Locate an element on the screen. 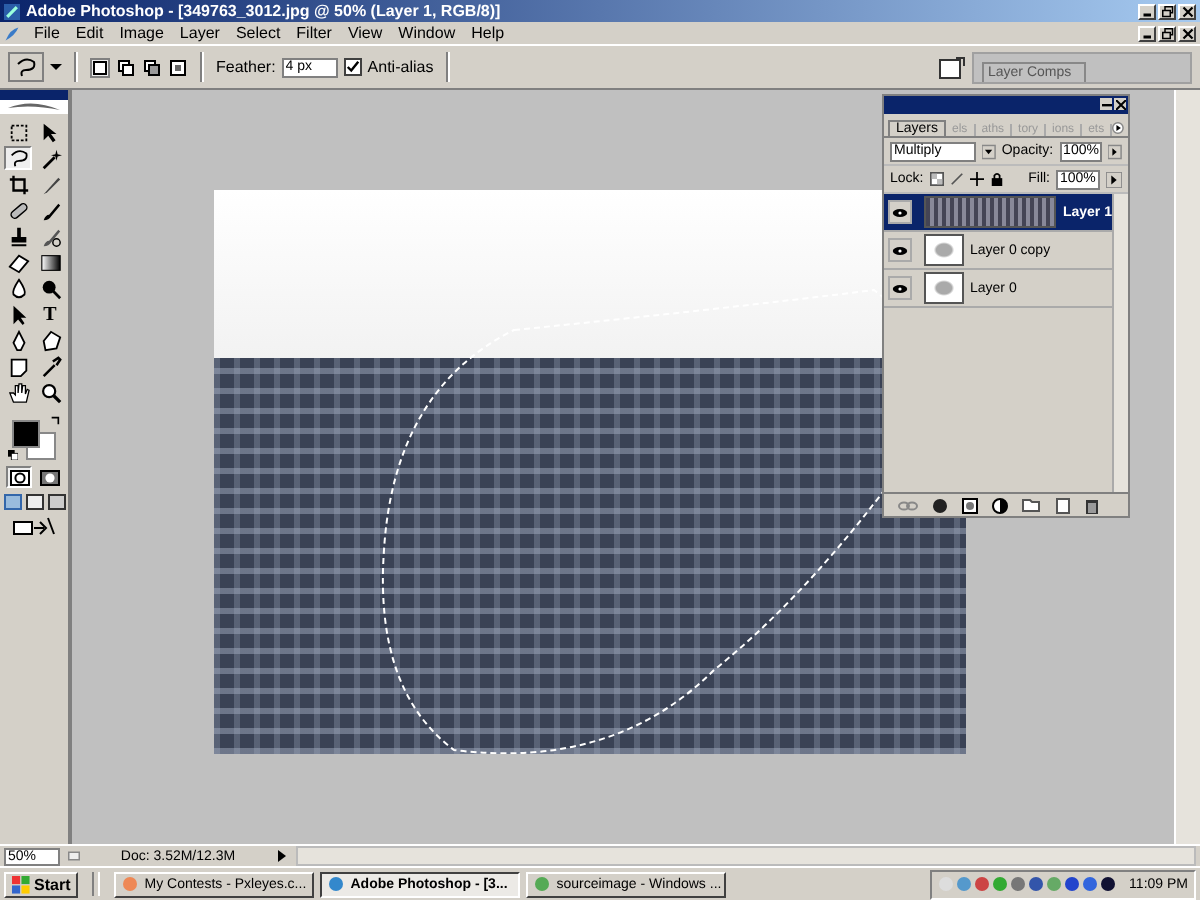 This screenshot has width=1200, height=900. lasso-tool-button is located at coordinates (18, 158).